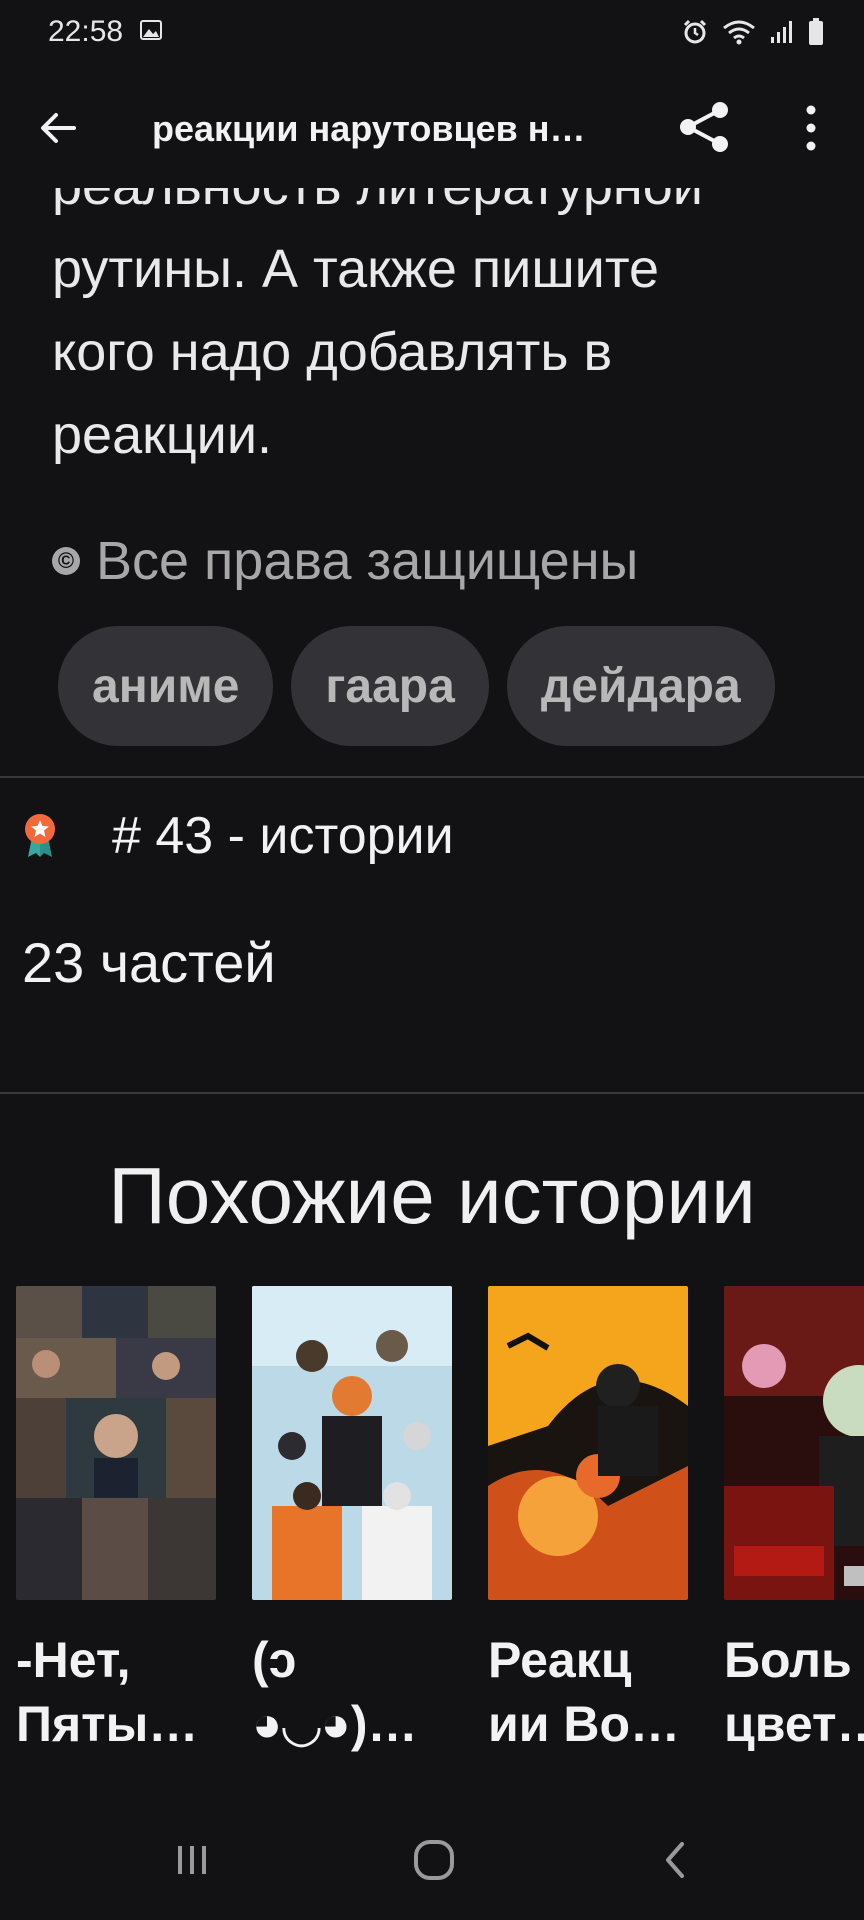 The width and height of the screenshot is (864, 1920). What do you see at coordinates (40, 835) in the screenshot?
I see `award-ribbon-icon` at bounding box center [40, 835].